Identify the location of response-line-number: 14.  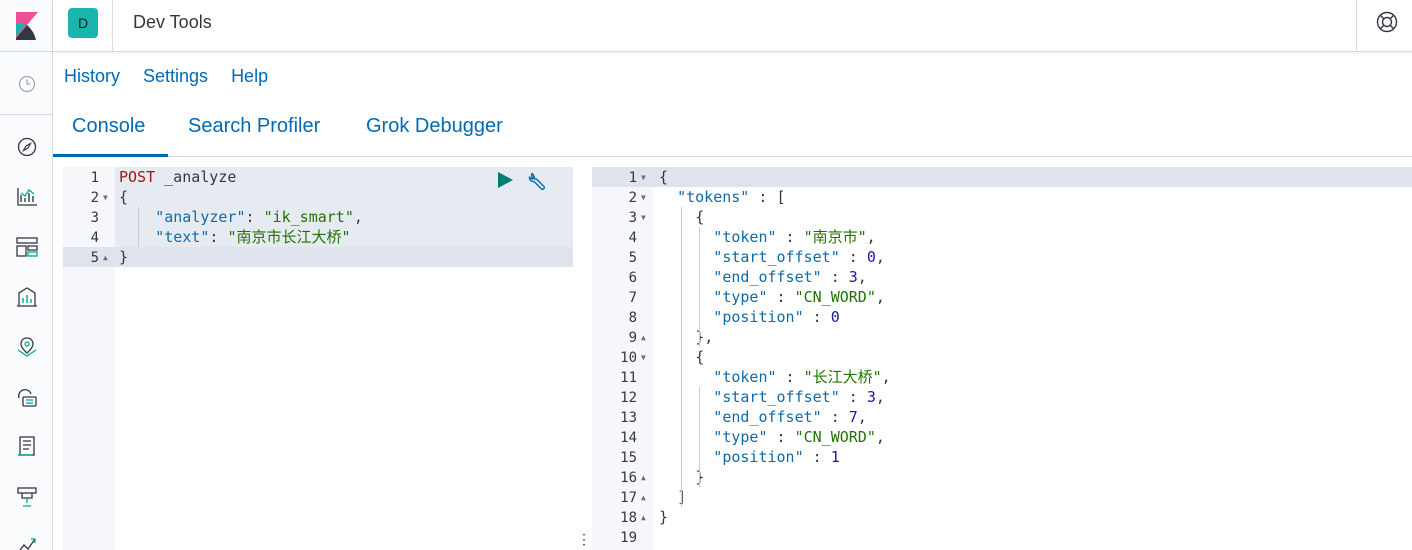
(622, 438).